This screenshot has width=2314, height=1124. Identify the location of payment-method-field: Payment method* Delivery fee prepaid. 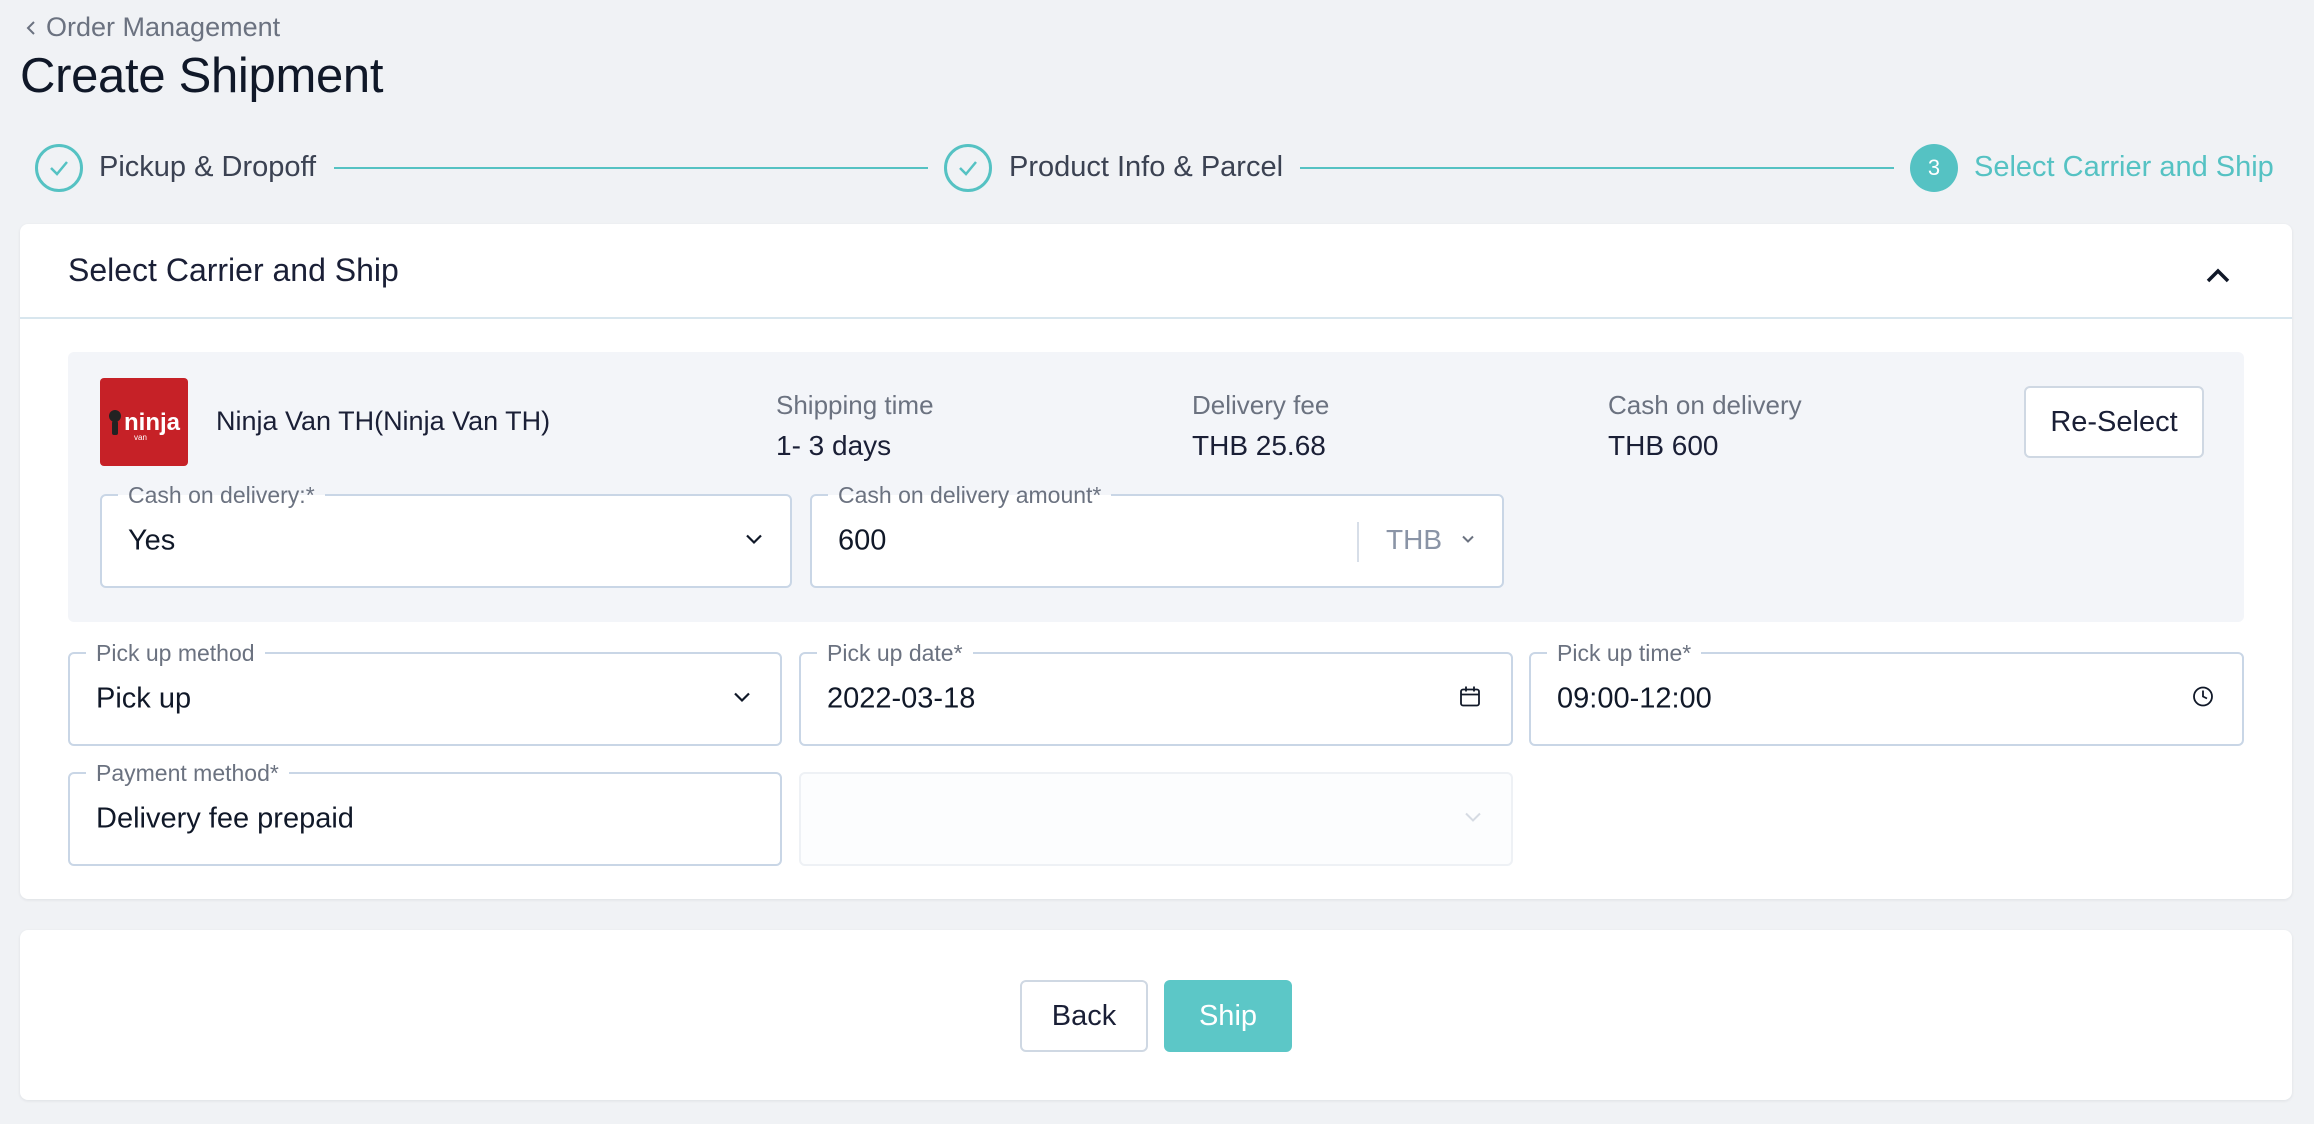
(425, 813).